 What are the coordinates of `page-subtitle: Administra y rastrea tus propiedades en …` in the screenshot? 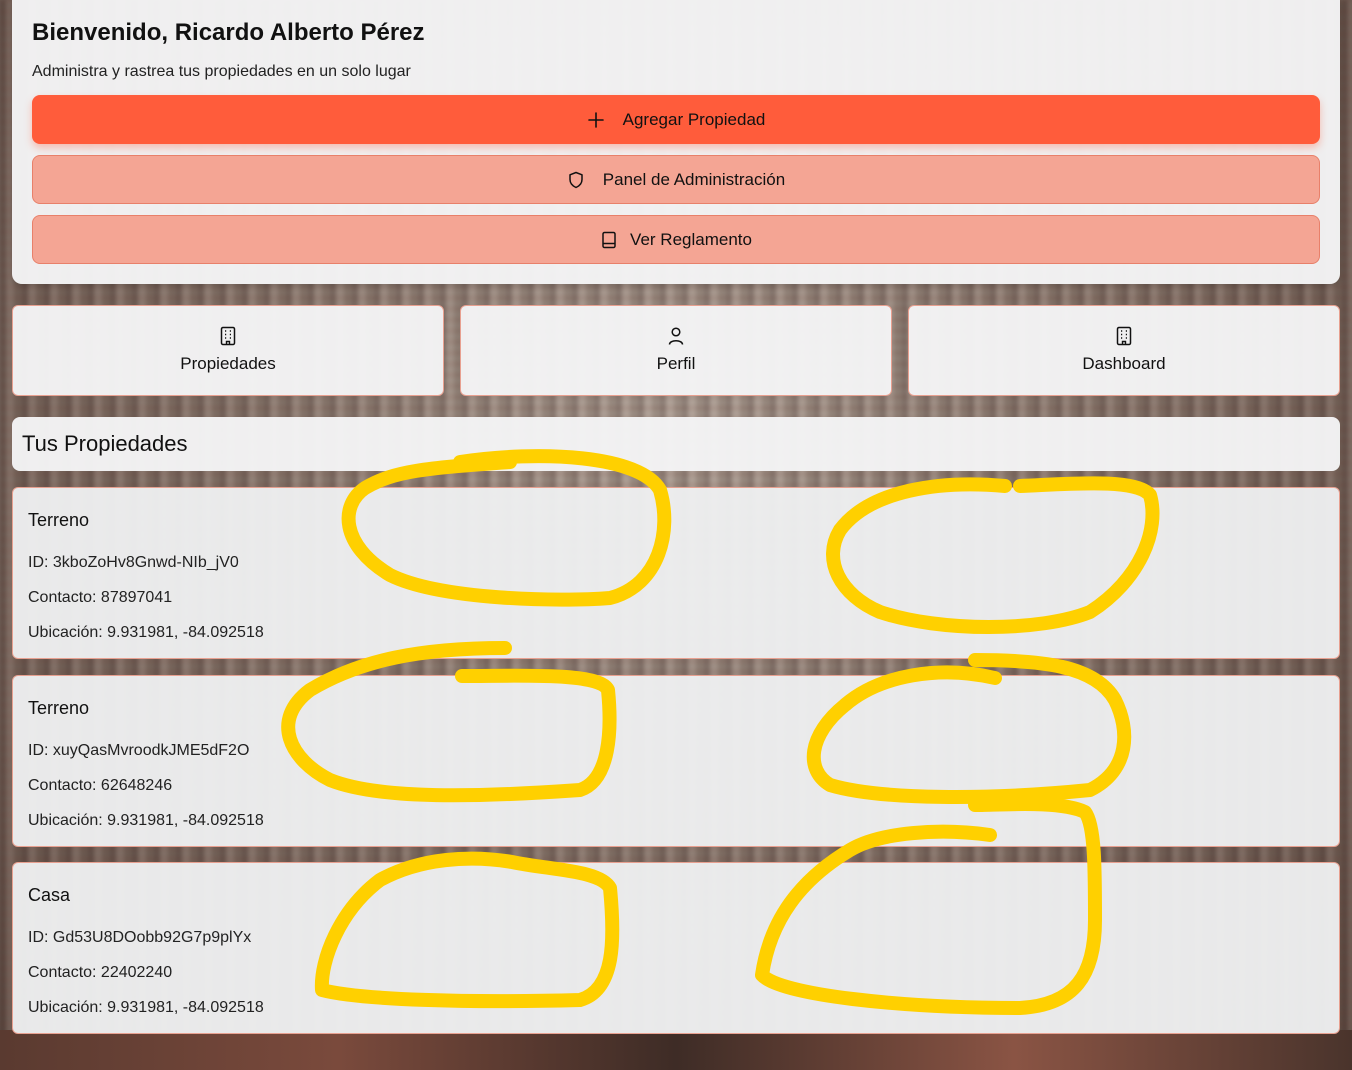 It's located at (221, 71).